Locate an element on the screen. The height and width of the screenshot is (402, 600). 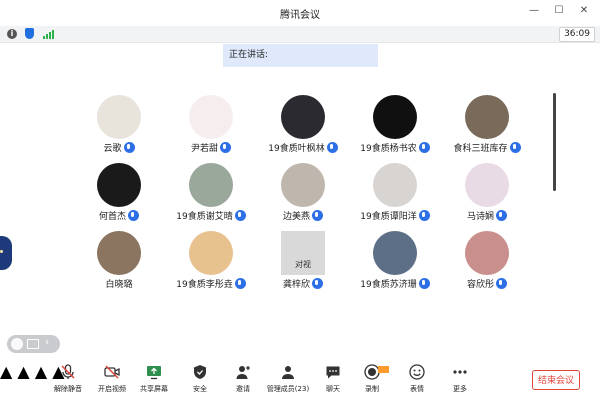
more-button: 更多 is located at coordinates (460, 379).